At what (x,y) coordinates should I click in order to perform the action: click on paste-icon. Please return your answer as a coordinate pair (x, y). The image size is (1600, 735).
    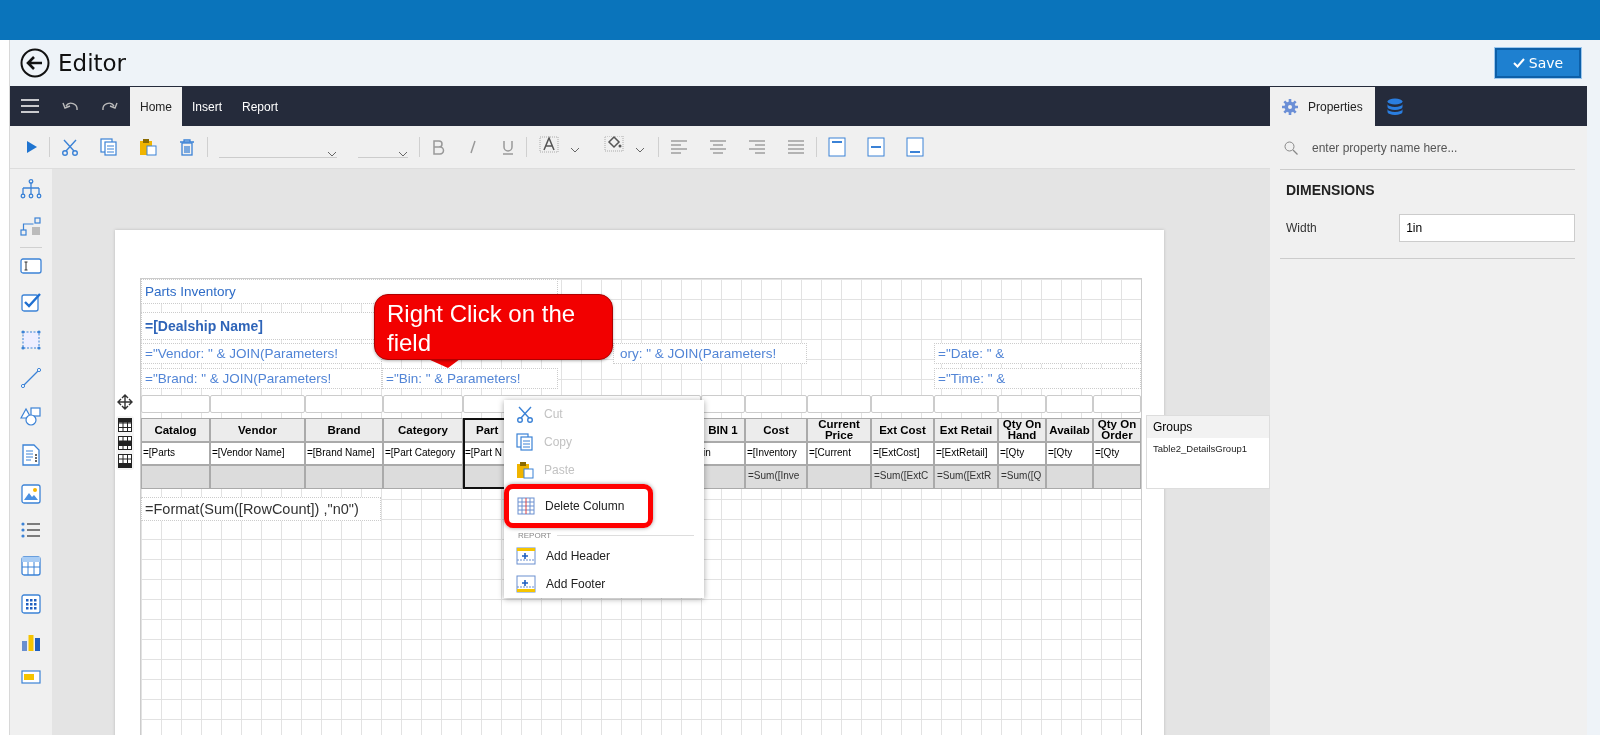
    Looking at the image, I should click on (148, 147).